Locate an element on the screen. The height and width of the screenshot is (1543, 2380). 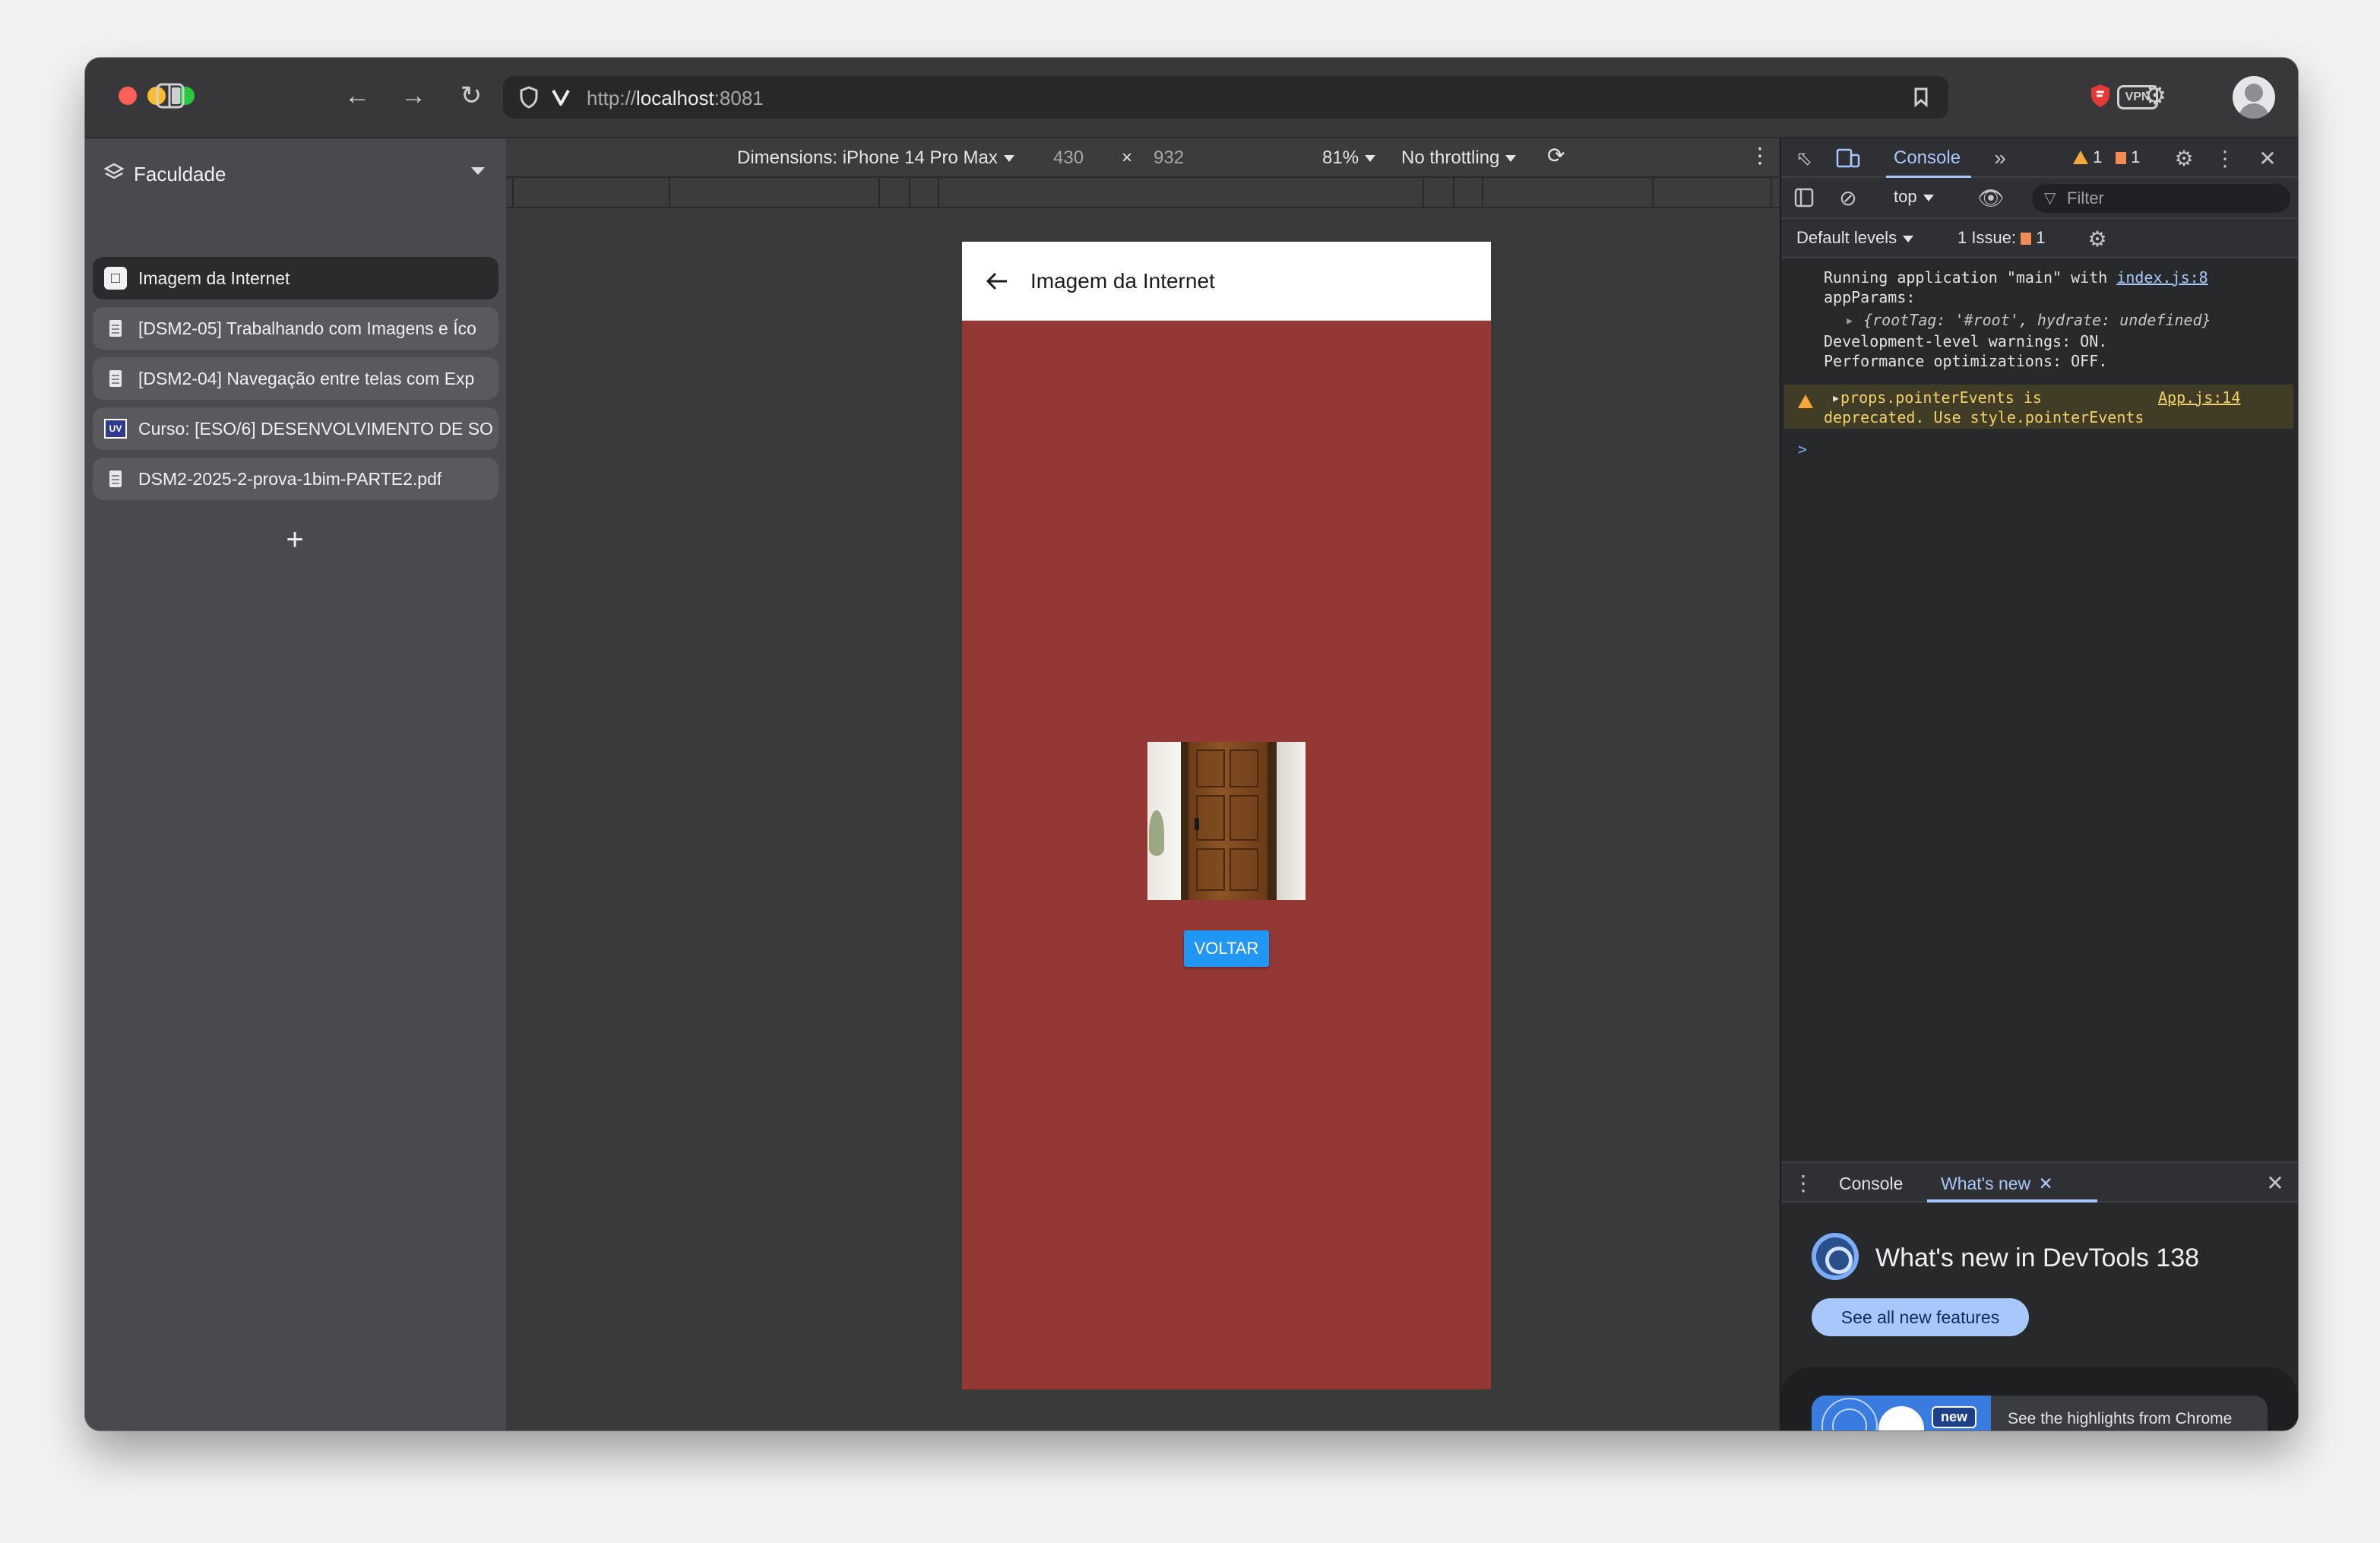
sidebar-tab-curso-eso6: UV Curso: [ESO/6] DESENVOLVIMENTO DE SO is located at coordinates (295, 428).